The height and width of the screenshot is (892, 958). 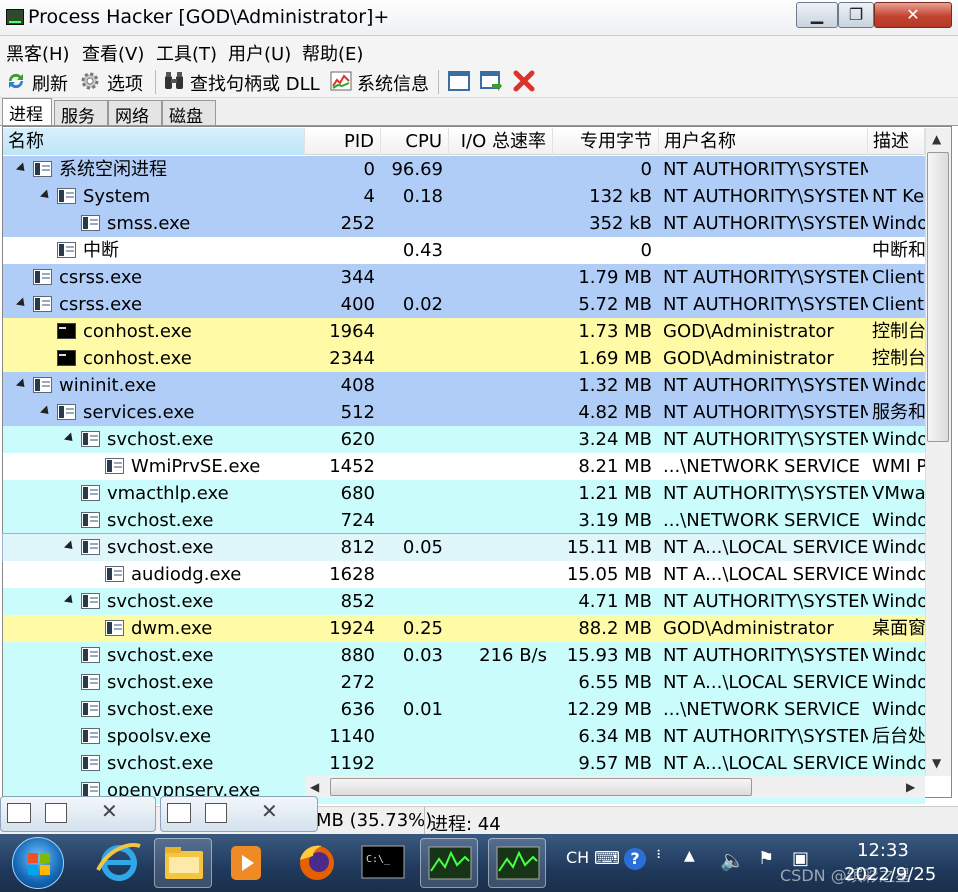 I want to click on tab-services: 服务, so click(x=81, y=113).